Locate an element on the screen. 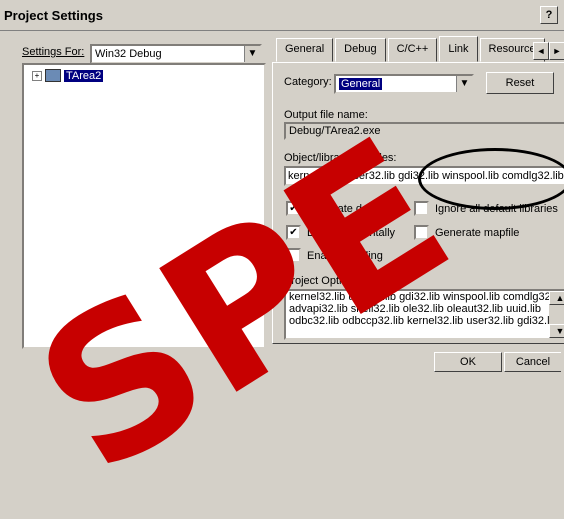 This screenshot has width=564, height=519. settings-for-value: Win32 Debug is located at coordinates (128, 54).